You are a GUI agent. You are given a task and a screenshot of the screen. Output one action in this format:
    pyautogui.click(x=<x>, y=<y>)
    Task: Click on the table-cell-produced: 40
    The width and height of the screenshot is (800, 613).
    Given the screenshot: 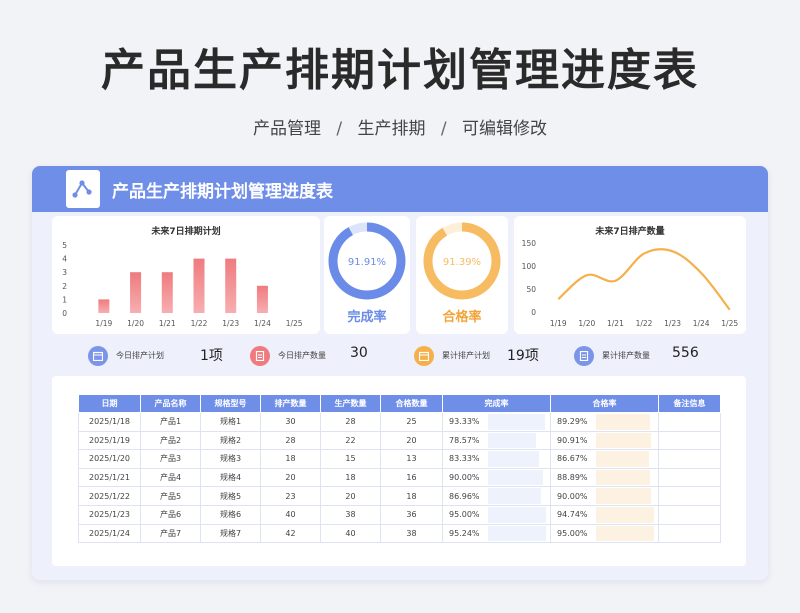 What is the action you would take?
    pyautogui.click(x=350, y=533)
    